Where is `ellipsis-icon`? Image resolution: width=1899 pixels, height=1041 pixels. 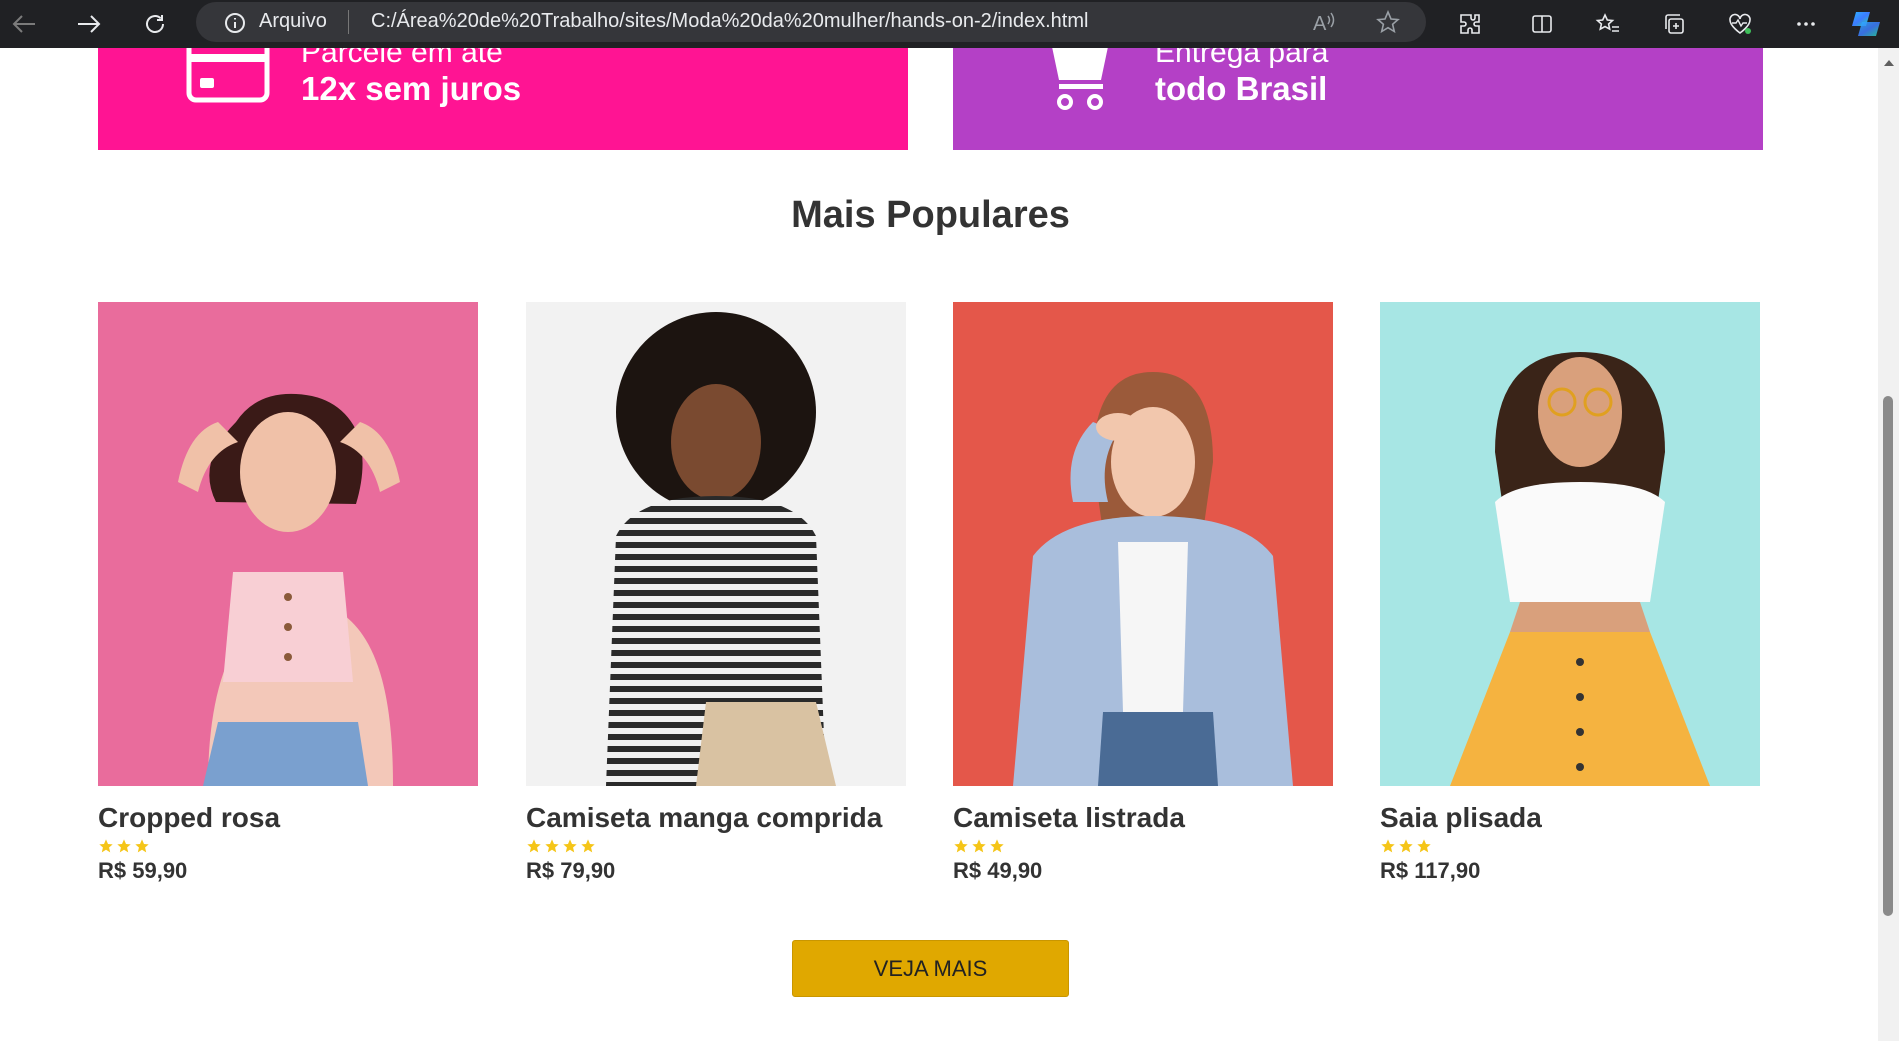
ellipsis-icon is located at coordinates (1806, 24).